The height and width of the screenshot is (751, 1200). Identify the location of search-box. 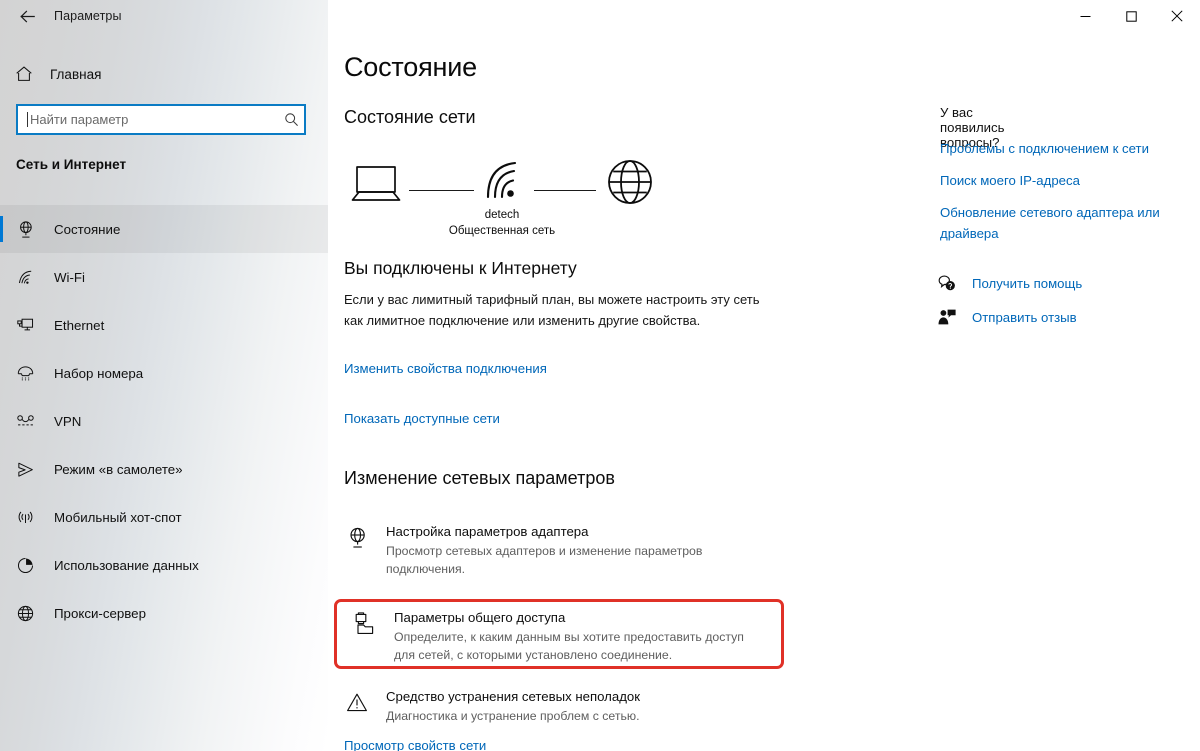
(161, 119).